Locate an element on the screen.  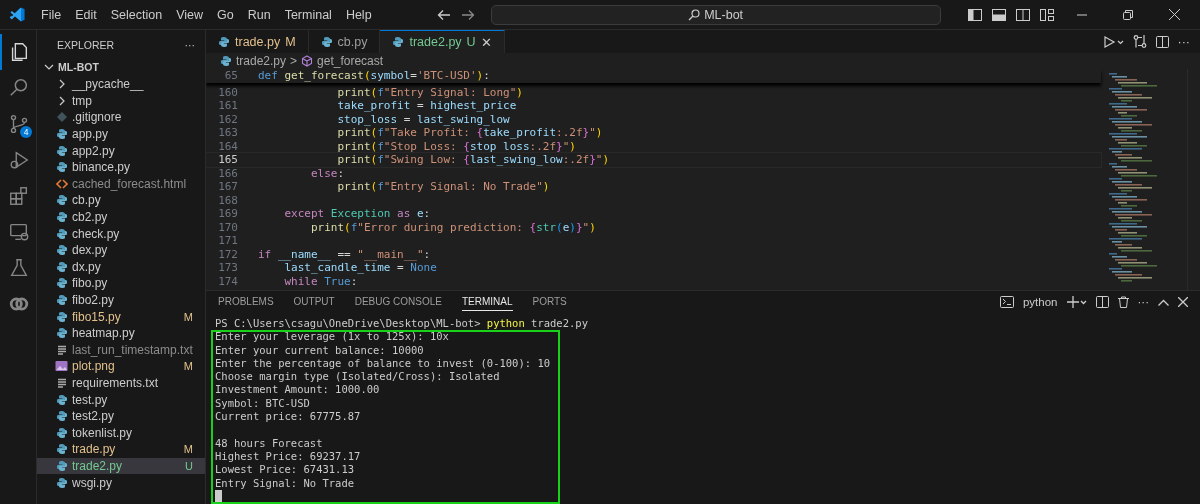
line-number: 174 is located at coordinates (228, 281).